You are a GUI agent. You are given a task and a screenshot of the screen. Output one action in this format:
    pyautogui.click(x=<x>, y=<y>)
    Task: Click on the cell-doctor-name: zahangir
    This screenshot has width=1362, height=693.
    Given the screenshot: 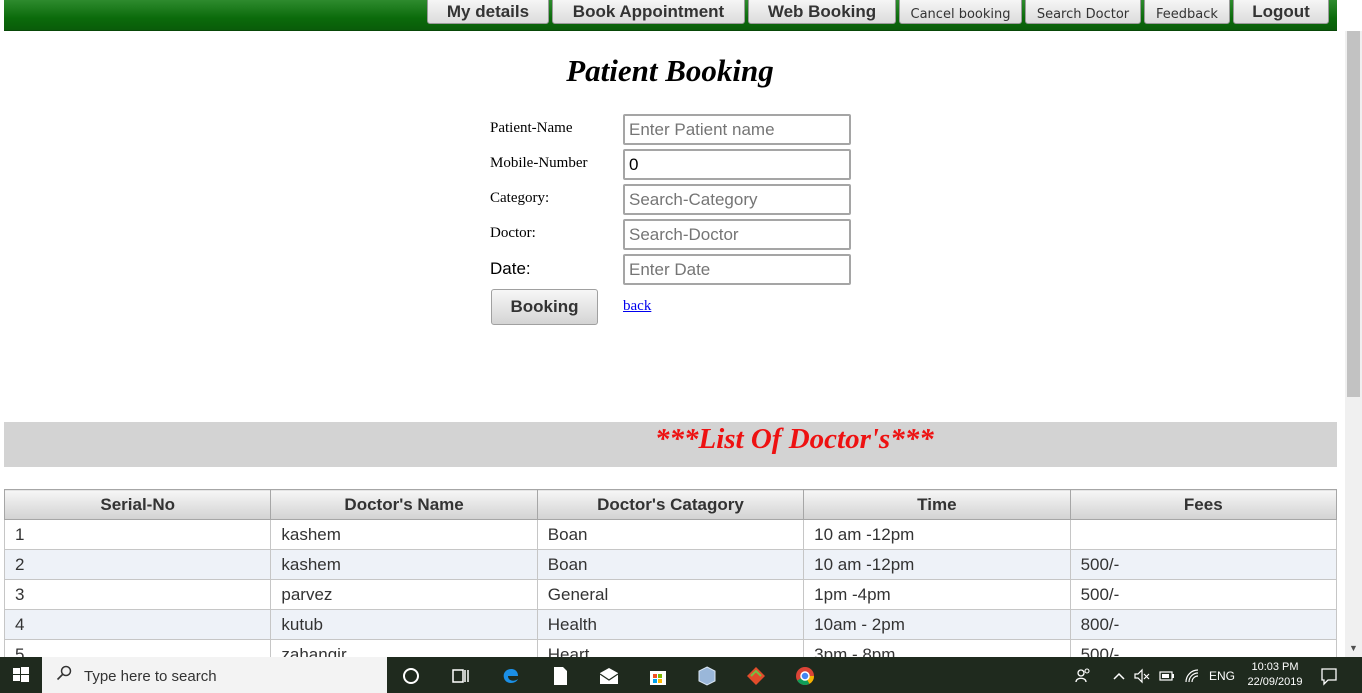 What is the action you would take?
    pyautogui.click(x=404, y=648)
    